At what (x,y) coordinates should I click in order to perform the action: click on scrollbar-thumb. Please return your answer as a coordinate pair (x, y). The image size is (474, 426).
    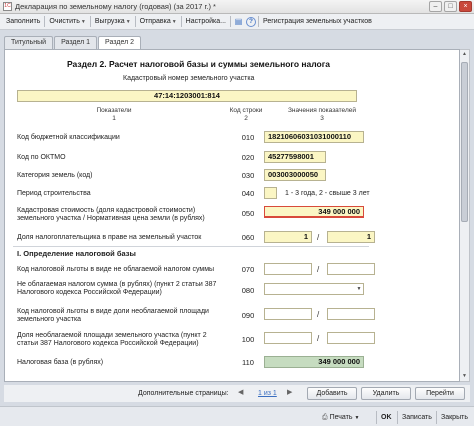
    Looking at the image, I should click on (464, 142).